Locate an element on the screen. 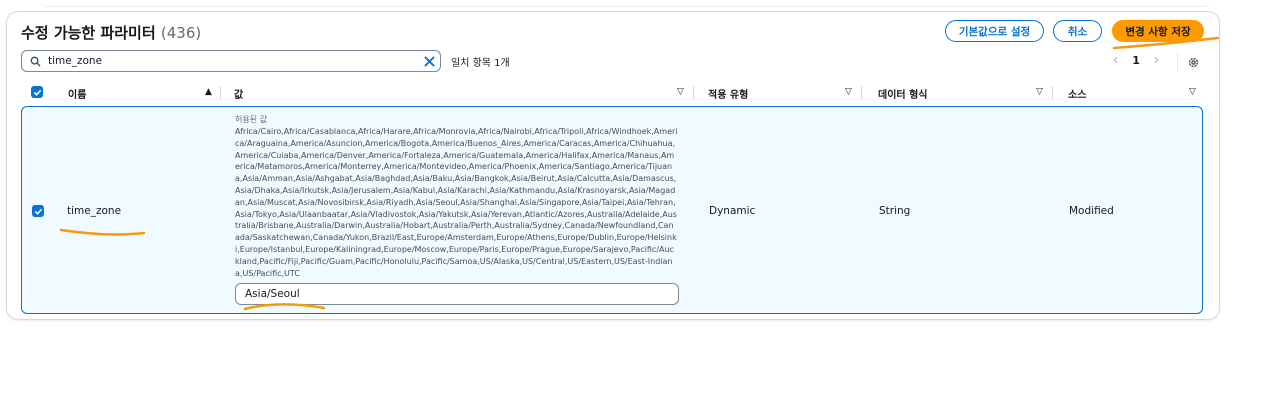 This screenshot has width=1272, height=393. data-type-value: String is located at coordinates (895, 211).